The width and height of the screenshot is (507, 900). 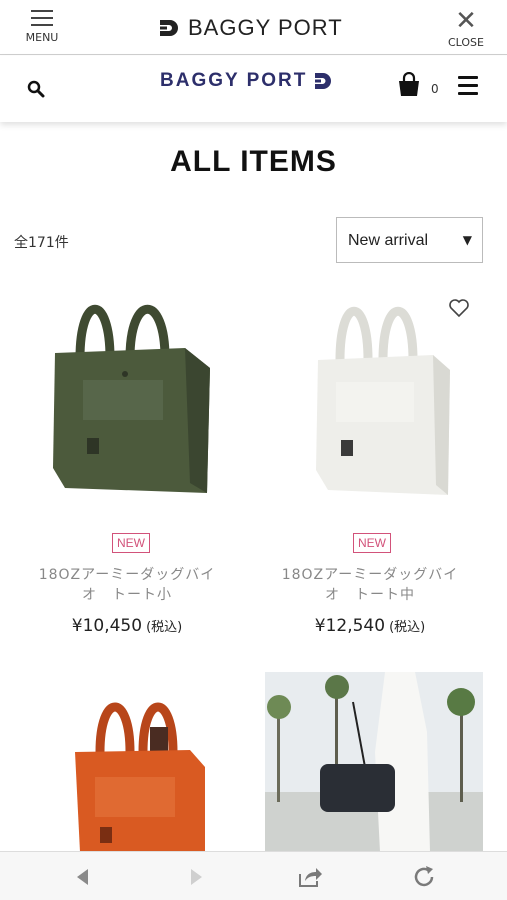 What do you see at coordinates (127, 585) in the screenshot?
I see `product-name: 18OZアーミーダッグバイ オ トート小` at bounding box center [127, 585].